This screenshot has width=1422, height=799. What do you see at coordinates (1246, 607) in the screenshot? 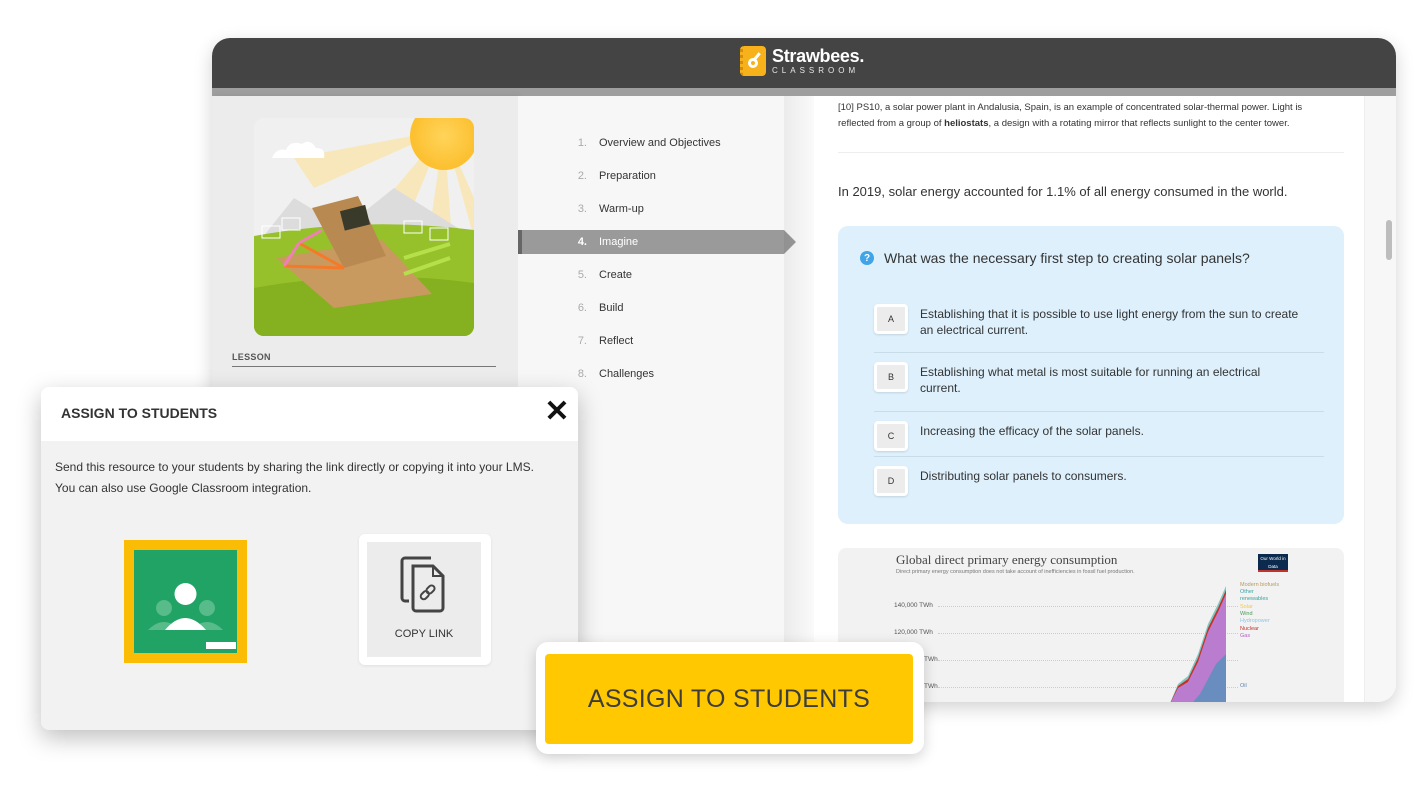
I see `legend-item: Solar` at bounding box center [1246, 607].